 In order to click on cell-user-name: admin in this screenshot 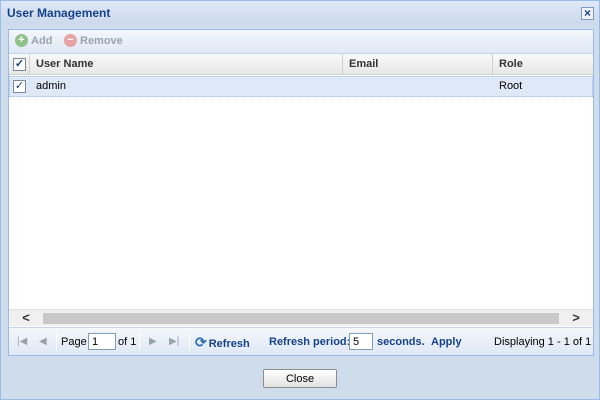, I will do `click(51, 86)`.